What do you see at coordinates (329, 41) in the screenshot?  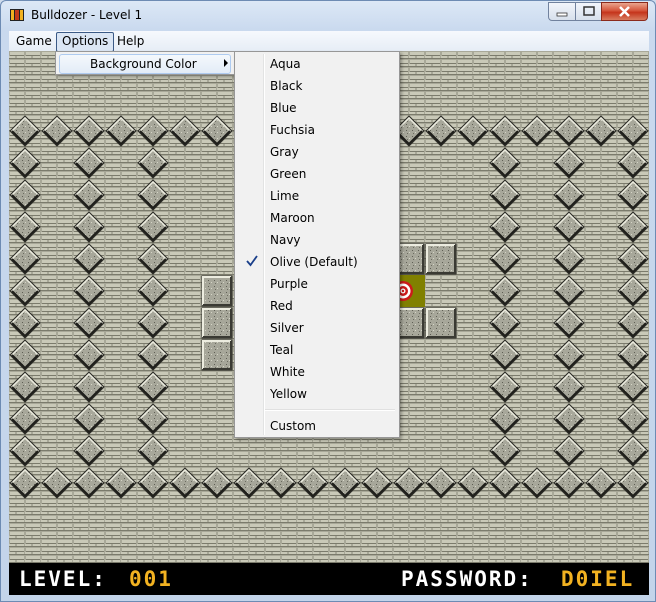 I see `menu-bar: Game Options Help` at bounding box center [329, 41].